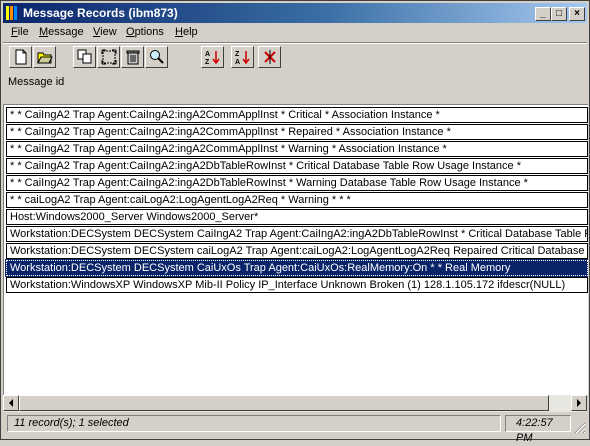 This screenshot has width=590, height=446. I want to click on close-button: ×, so click(577, 14).